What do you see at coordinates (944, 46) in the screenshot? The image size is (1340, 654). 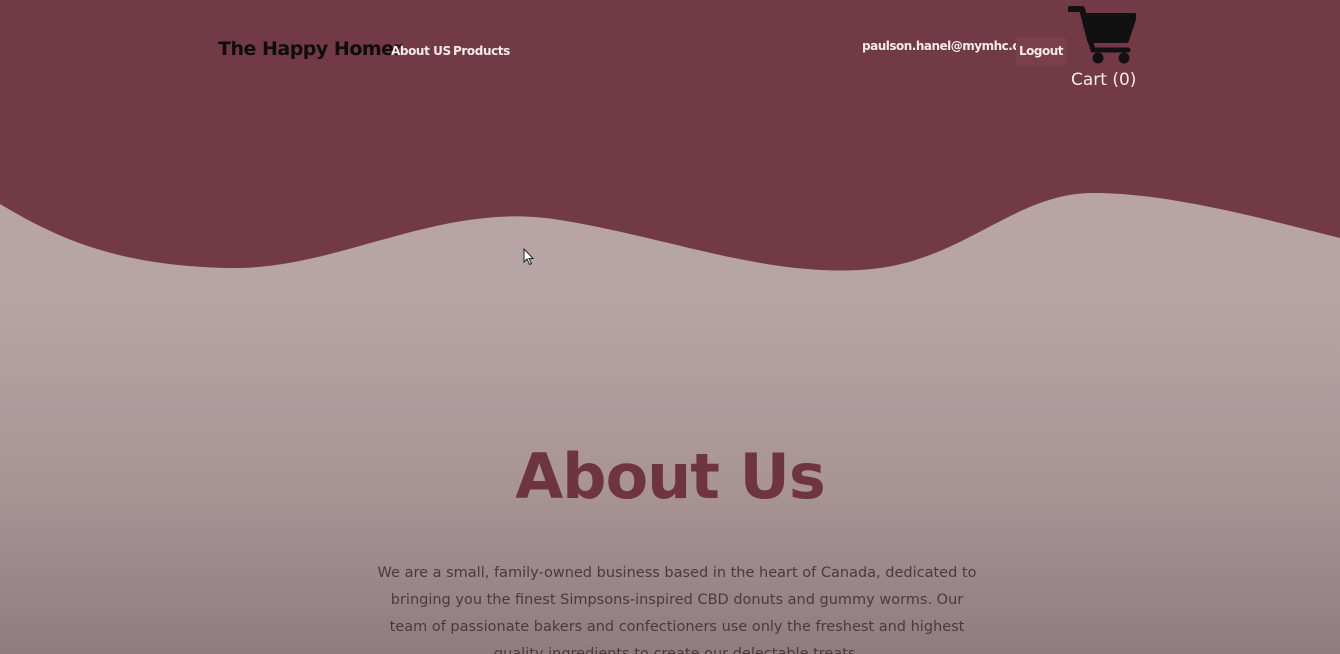 I see `user-email: paulson.hanel@mymhc.ca` at bounding box center [944, 46].